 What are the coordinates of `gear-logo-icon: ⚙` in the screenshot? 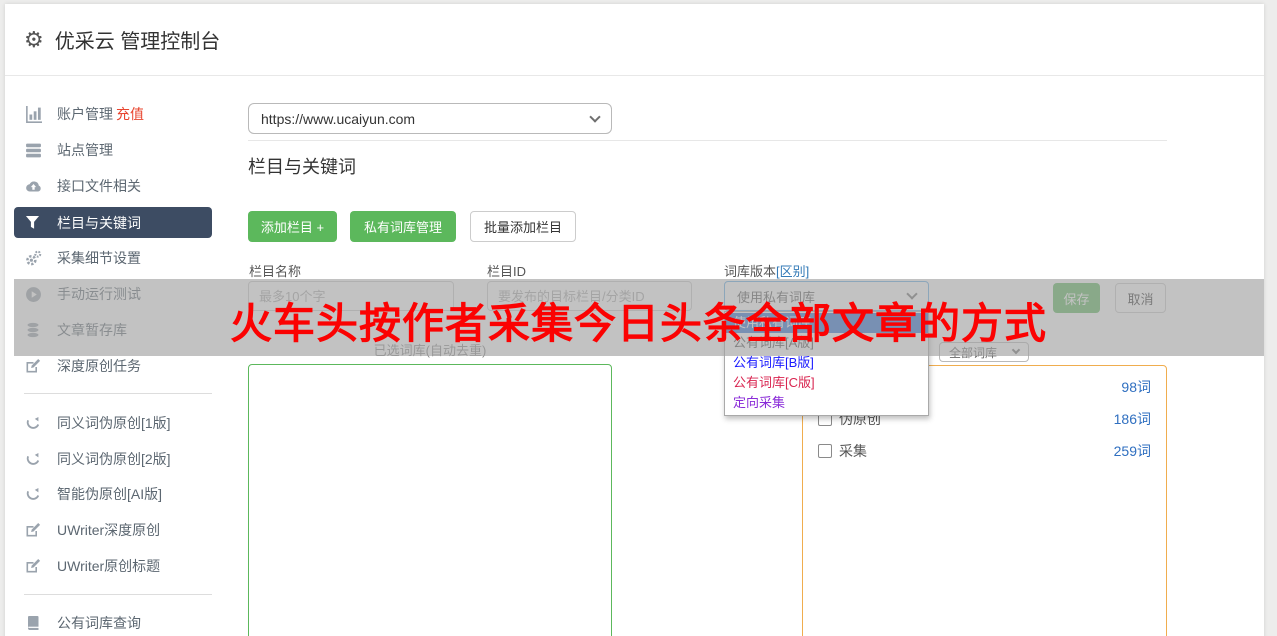 It's located at (34, 39).